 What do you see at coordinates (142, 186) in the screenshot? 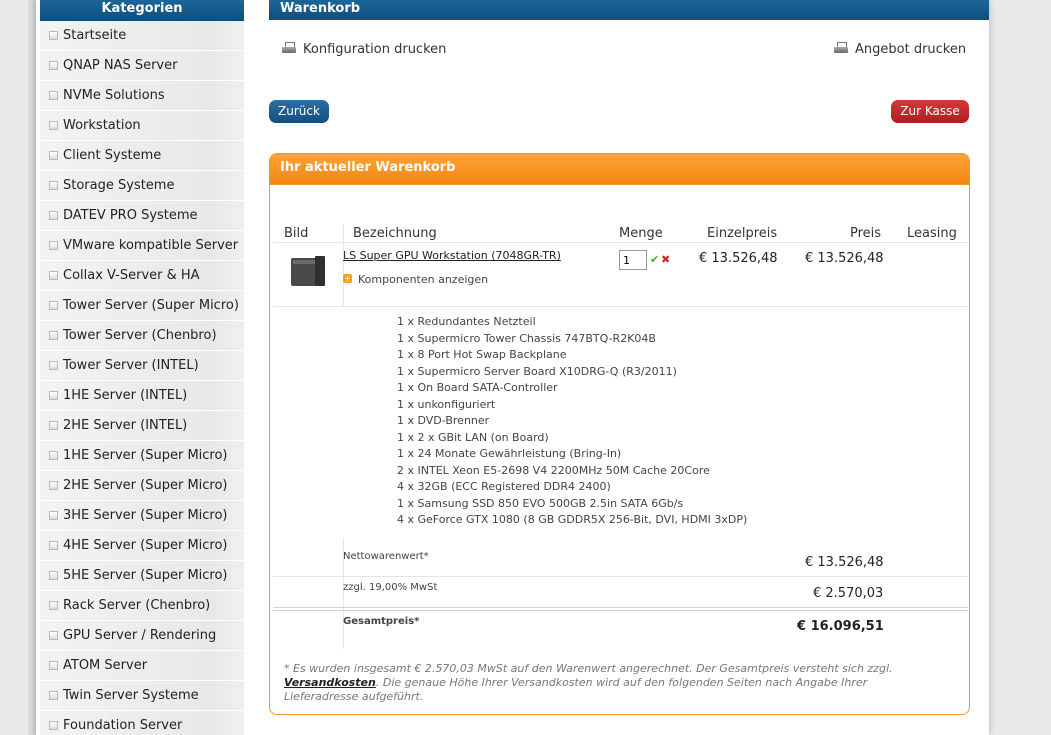
I see `sidebar-item: Storage Systeme` at bounding box center [142, 186].